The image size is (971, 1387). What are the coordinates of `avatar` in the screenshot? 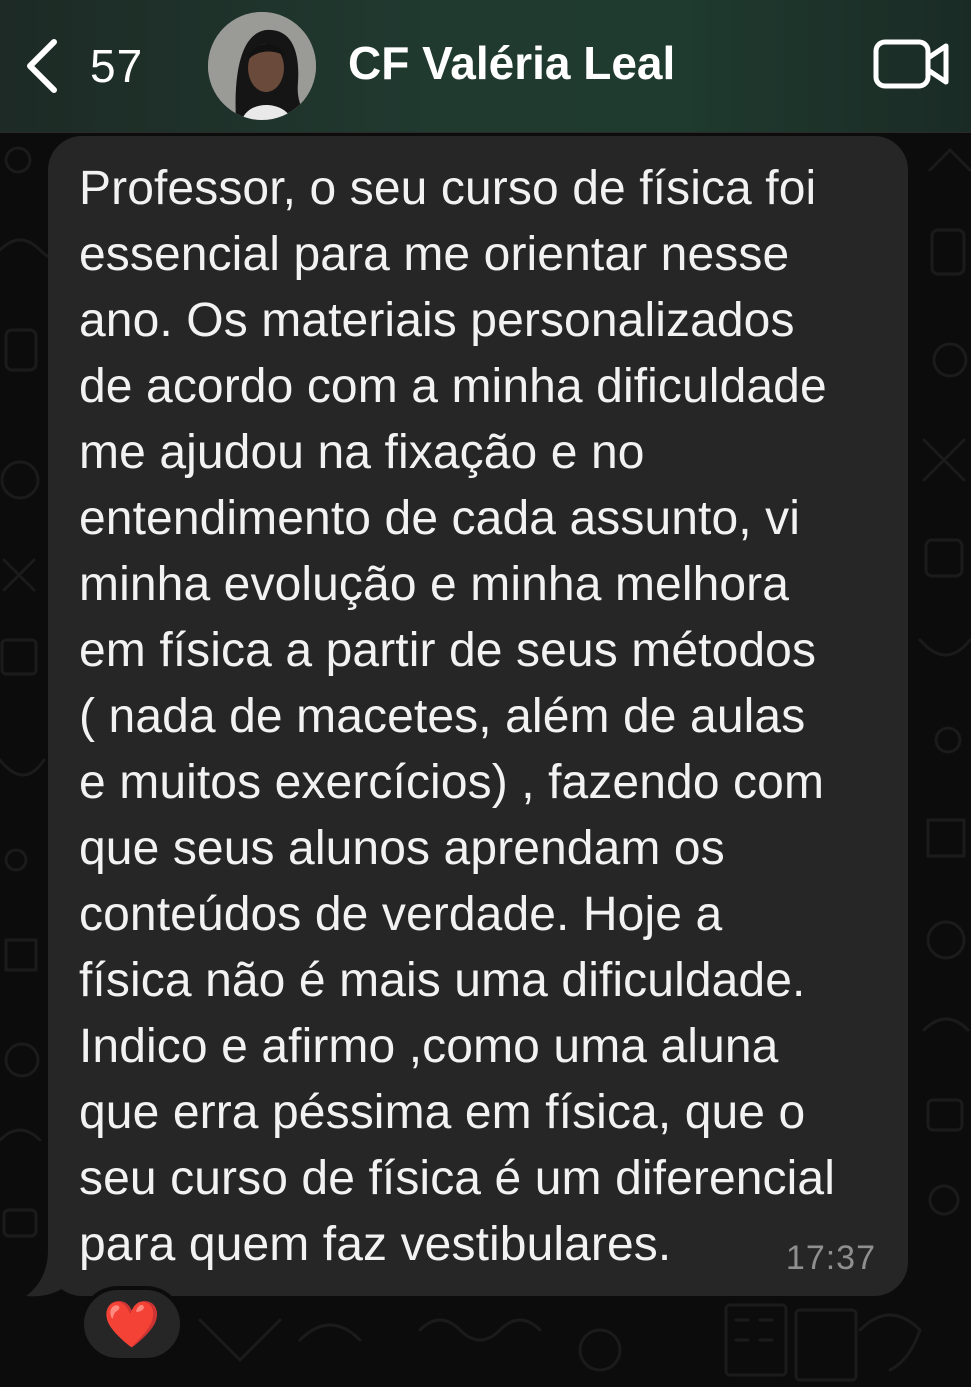 It's located at (262, 66).